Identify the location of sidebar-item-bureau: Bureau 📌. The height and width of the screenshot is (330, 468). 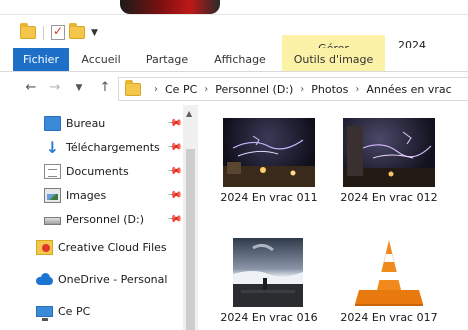
(91, 123).